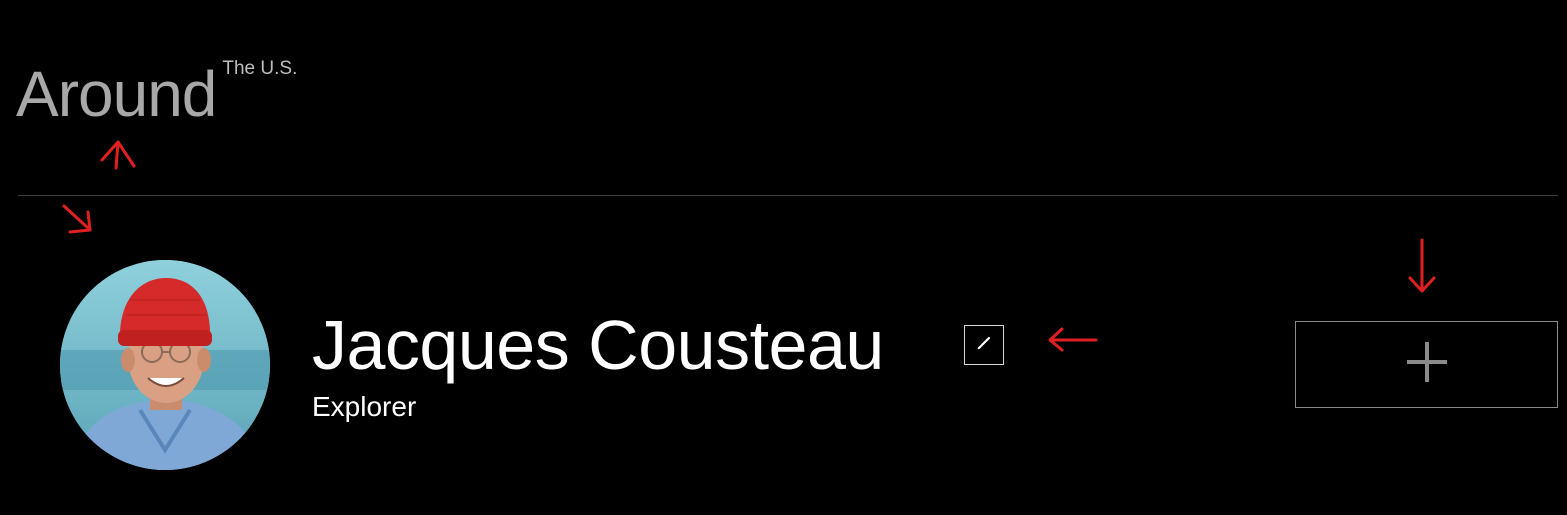 This screenshot has height=515, width=1567. What do you see at coordinates (788, 195) in the screenshot?
I see `header-divider` at bounding box center [788, 195].